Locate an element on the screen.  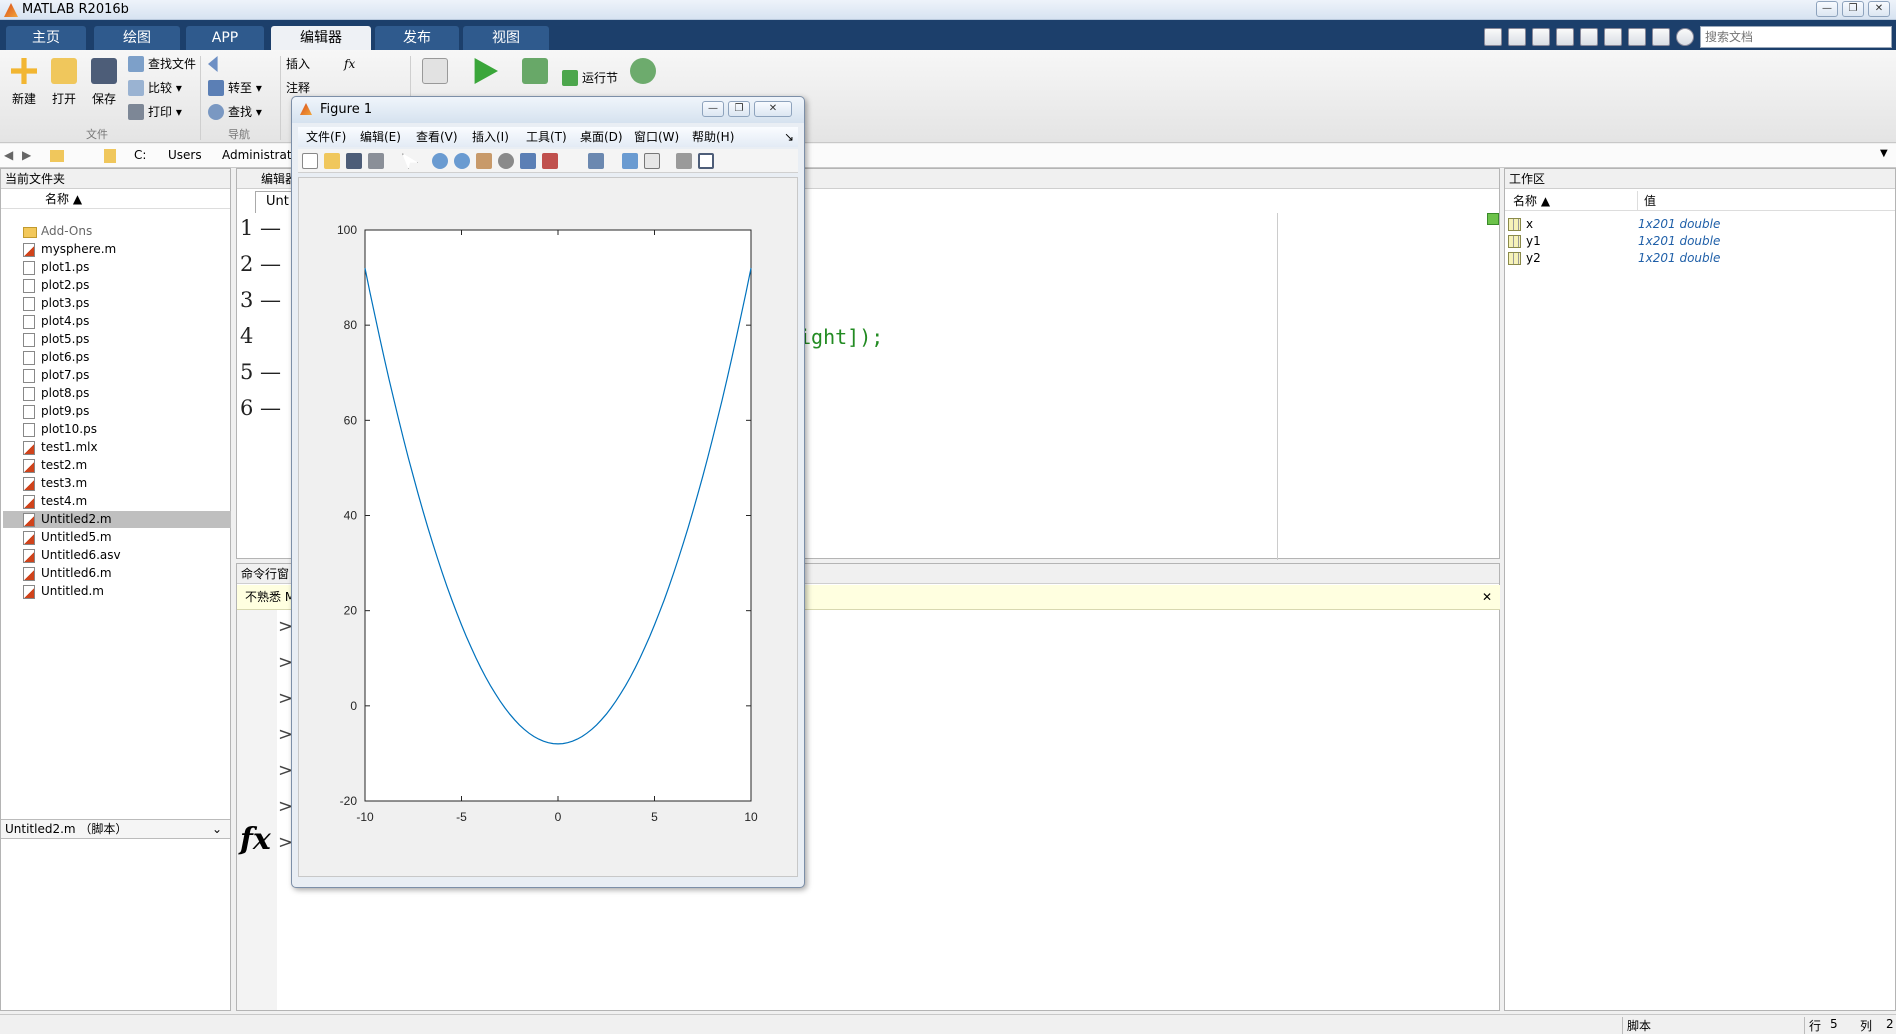
figure-close-button: ✕ is located at coordinates (773, 109).